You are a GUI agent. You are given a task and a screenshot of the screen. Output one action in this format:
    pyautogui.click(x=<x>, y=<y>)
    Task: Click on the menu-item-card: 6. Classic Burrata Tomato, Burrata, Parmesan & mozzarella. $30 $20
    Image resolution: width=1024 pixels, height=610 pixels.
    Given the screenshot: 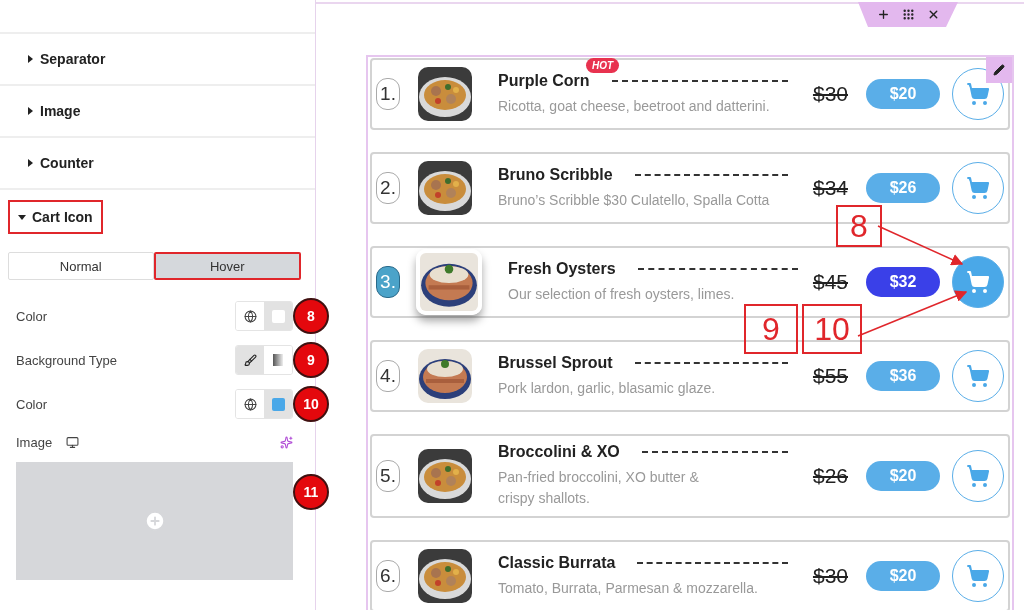 What is the action you would take?
    pyautogui.click(x=690, y=575)
    